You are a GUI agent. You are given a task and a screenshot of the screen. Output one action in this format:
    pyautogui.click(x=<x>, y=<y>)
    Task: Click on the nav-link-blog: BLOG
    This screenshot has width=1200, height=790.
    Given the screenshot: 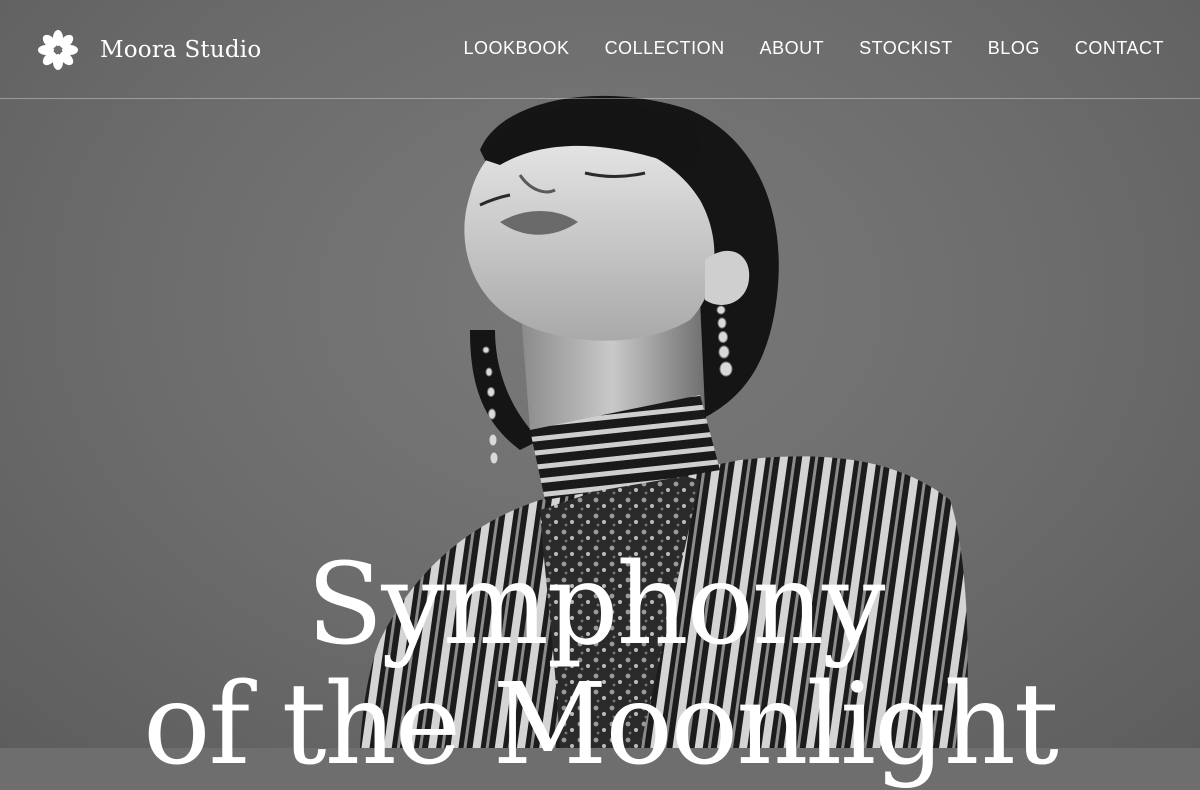 What is the action you would take?
    pyautogui.click(x=1014, y=48)
    